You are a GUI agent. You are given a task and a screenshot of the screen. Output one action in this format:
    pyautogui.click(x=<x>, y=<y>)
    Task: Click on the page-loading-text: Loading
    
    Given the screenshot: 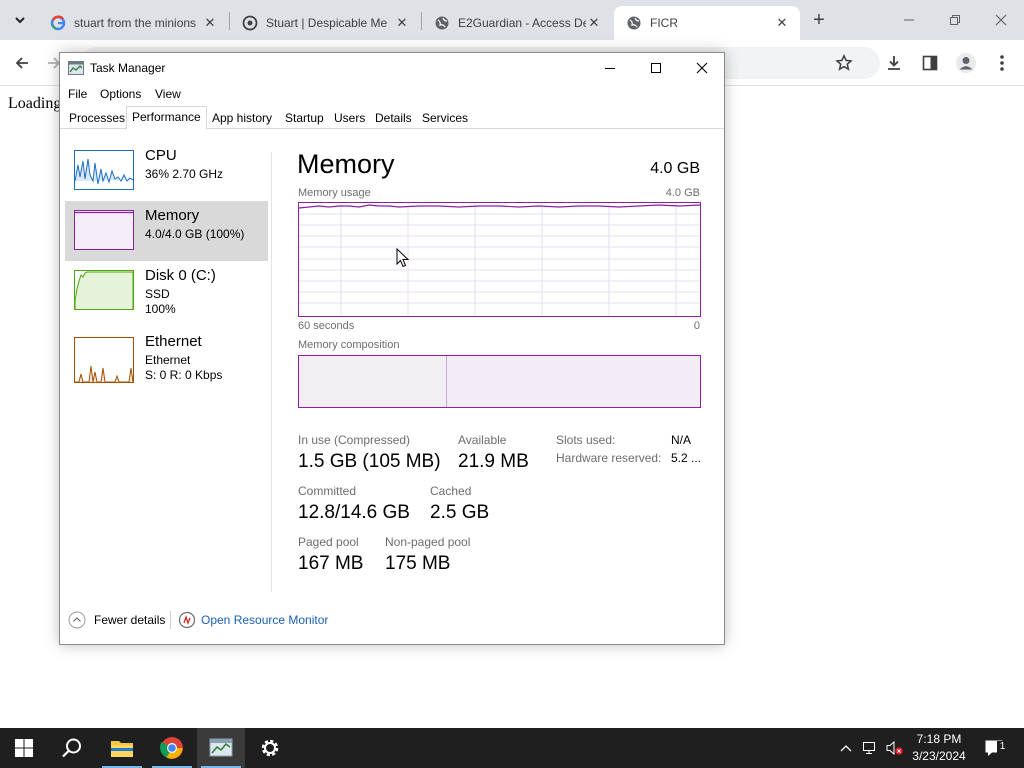 What is the action you would take?
    pyautogui.click(x=35, y=103)
    